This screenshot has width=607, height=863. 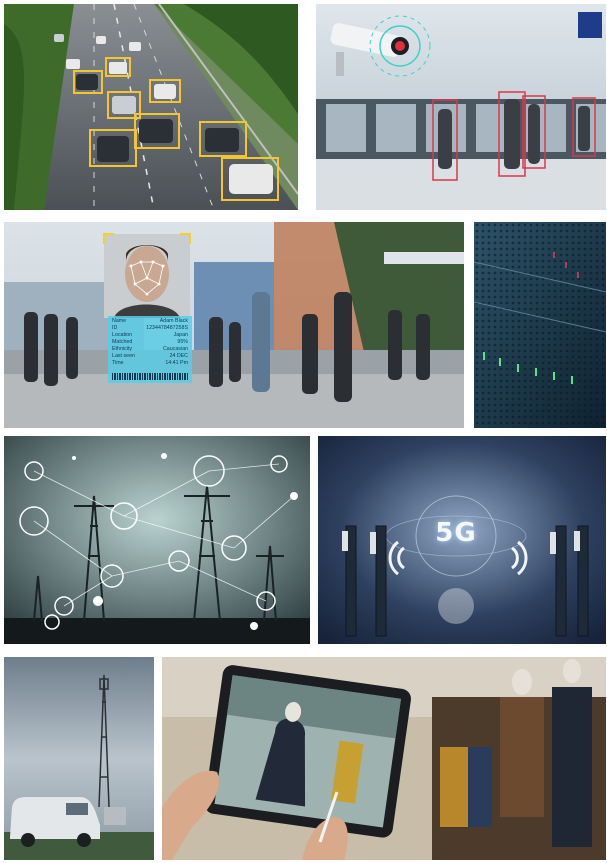 What do you see at coordinates (150, 335) in the screenshot?
I see `id-row: Location Japan` at bounding box center [150, 335].